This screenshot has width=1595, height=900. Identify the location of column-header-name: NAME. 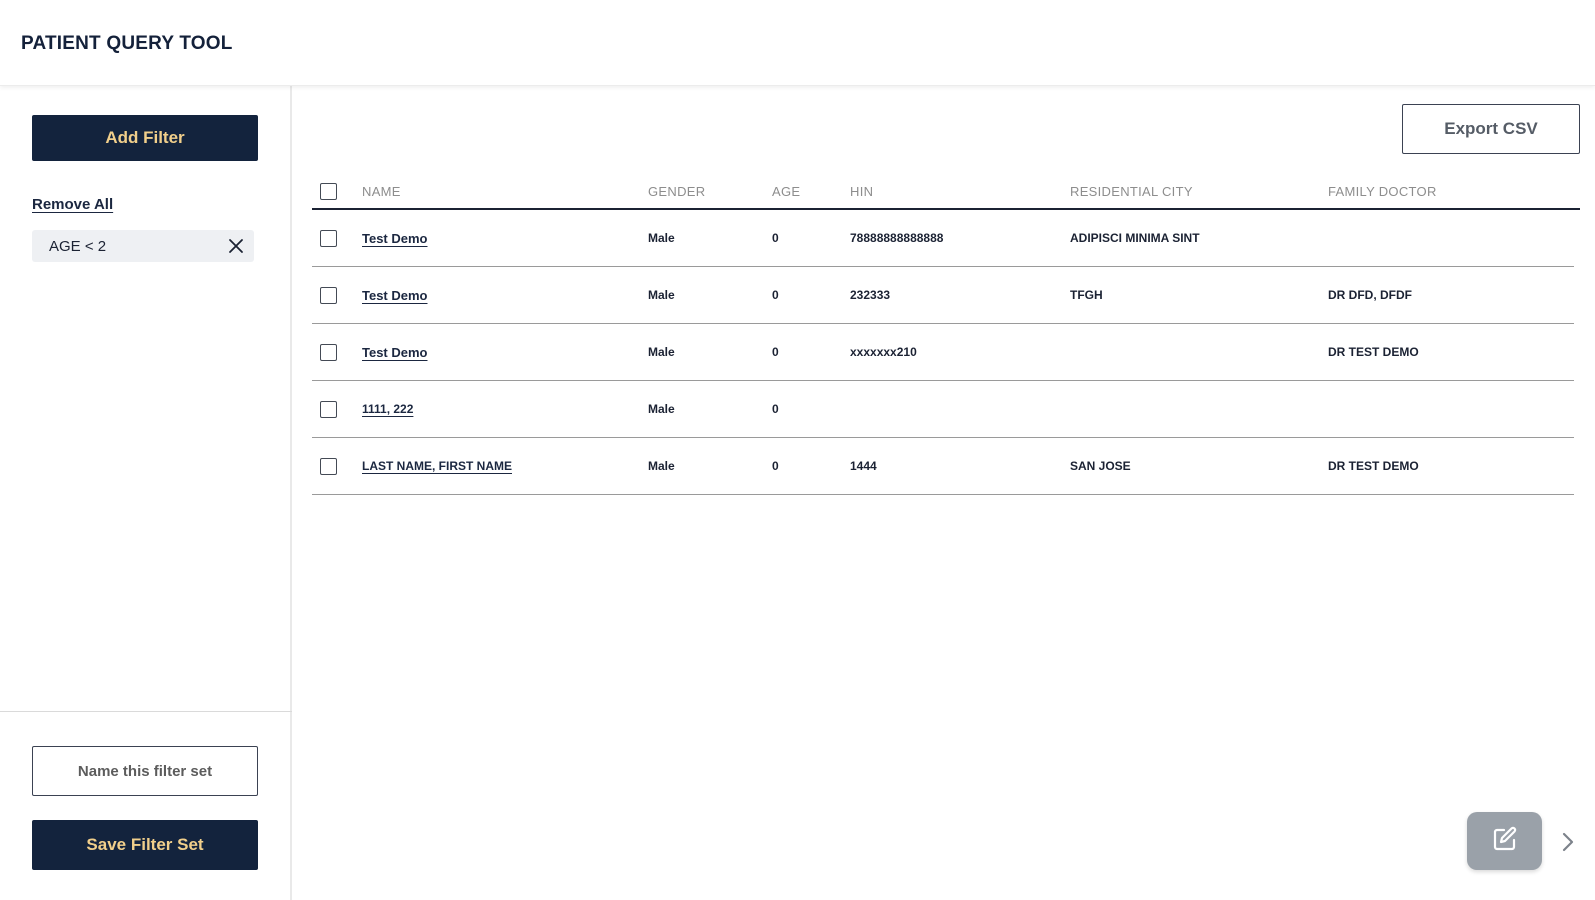
(381, 191).